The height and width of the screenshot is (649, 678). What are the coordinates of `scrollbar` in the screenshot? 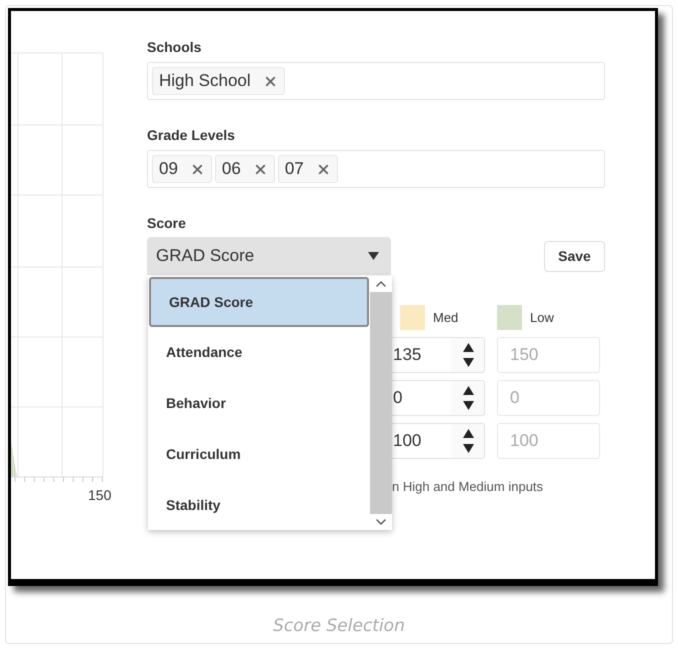 It's located at (381, 403).